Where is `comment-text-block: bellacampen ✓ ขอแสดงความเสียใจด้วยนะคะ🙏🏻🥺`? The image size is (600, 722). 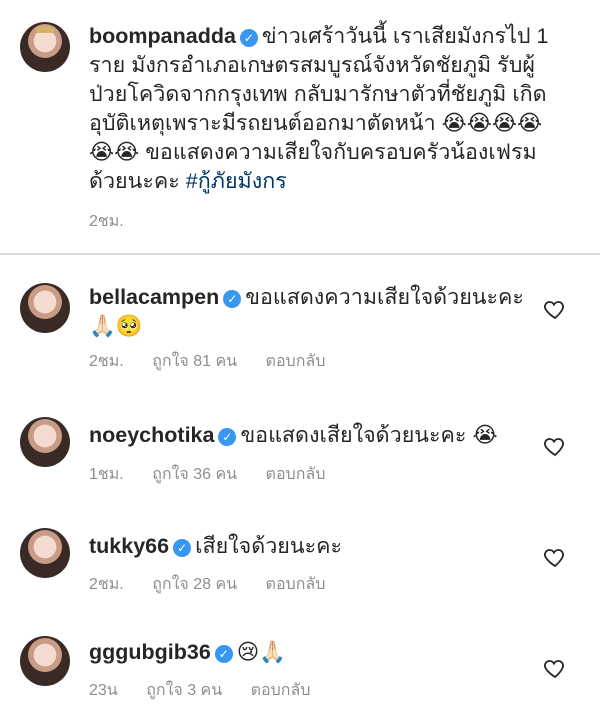
comment-text-block: bellacampen ✓ ขอแสดงความเสียใจด้วยนะคะ🙏🏻🥺 is located at coordinates (309, 312).